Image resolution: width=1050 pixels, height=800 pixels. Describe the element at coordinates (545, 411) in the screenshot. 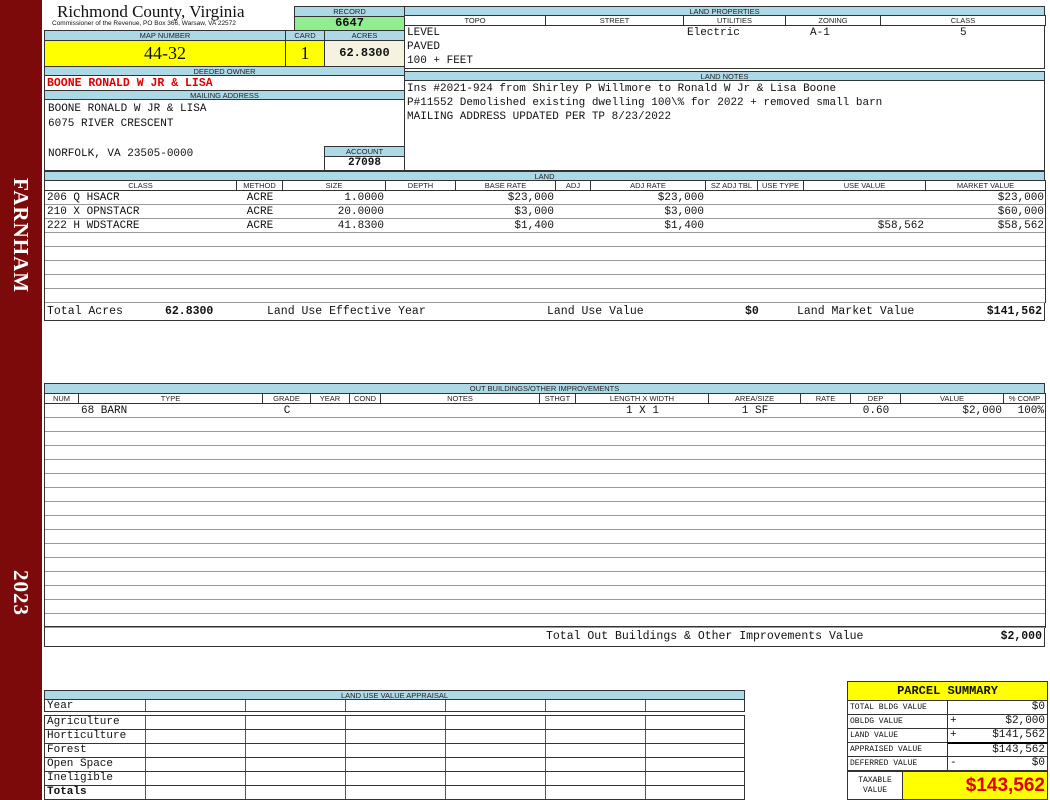

I see `table-row: 68 BARN C 1 X 1 1 SF 0.60 $2,000 100%` at that location.